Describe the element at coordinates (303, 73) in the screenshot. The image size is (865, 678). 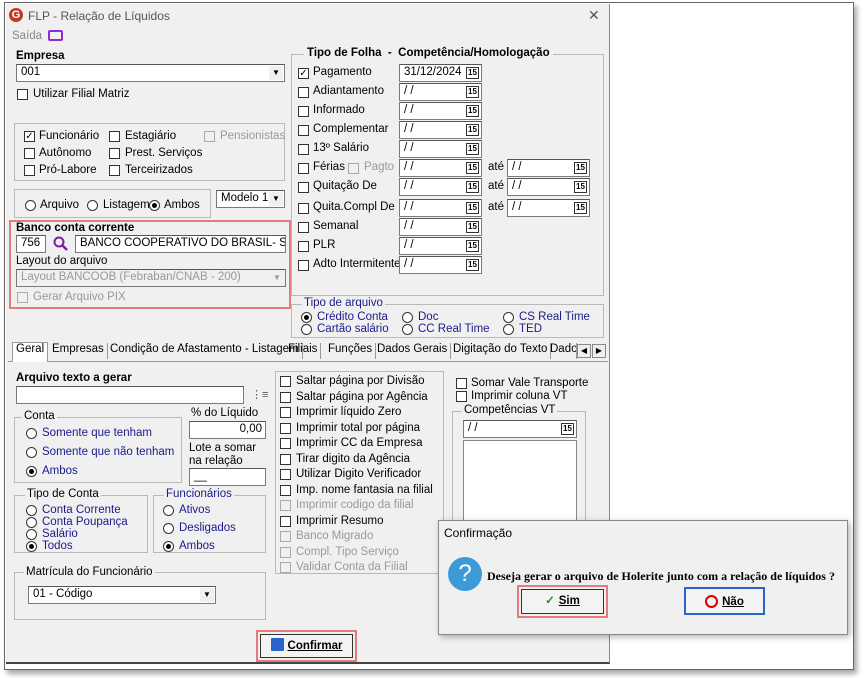
I see `folha-checkbox: ✓` at that location.